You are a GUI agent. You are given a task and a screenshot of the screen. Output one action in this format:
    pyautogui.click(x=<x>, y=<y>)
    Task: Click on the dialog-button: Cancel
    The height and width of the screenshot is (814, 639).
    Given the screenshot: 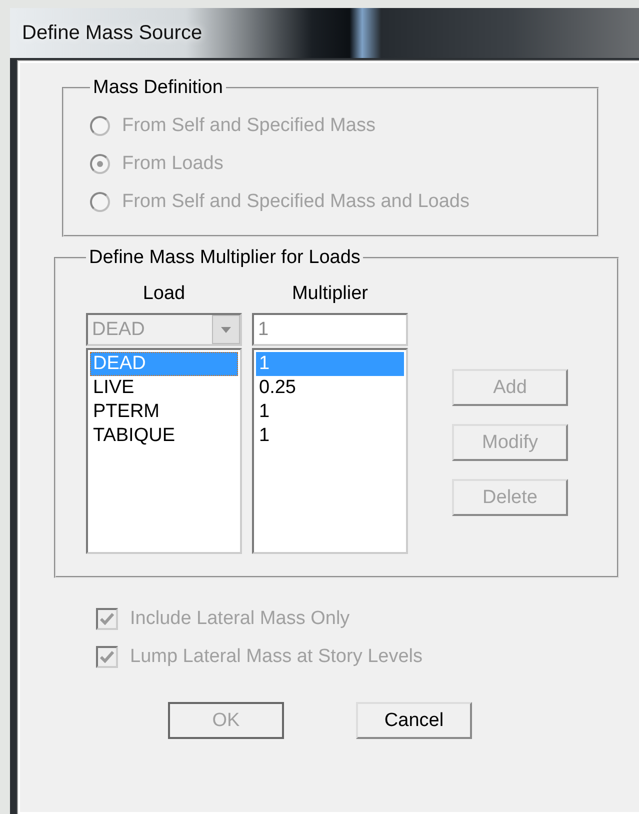 What is the action you would take?
    pyautogui.click(x=414, y=720)
    